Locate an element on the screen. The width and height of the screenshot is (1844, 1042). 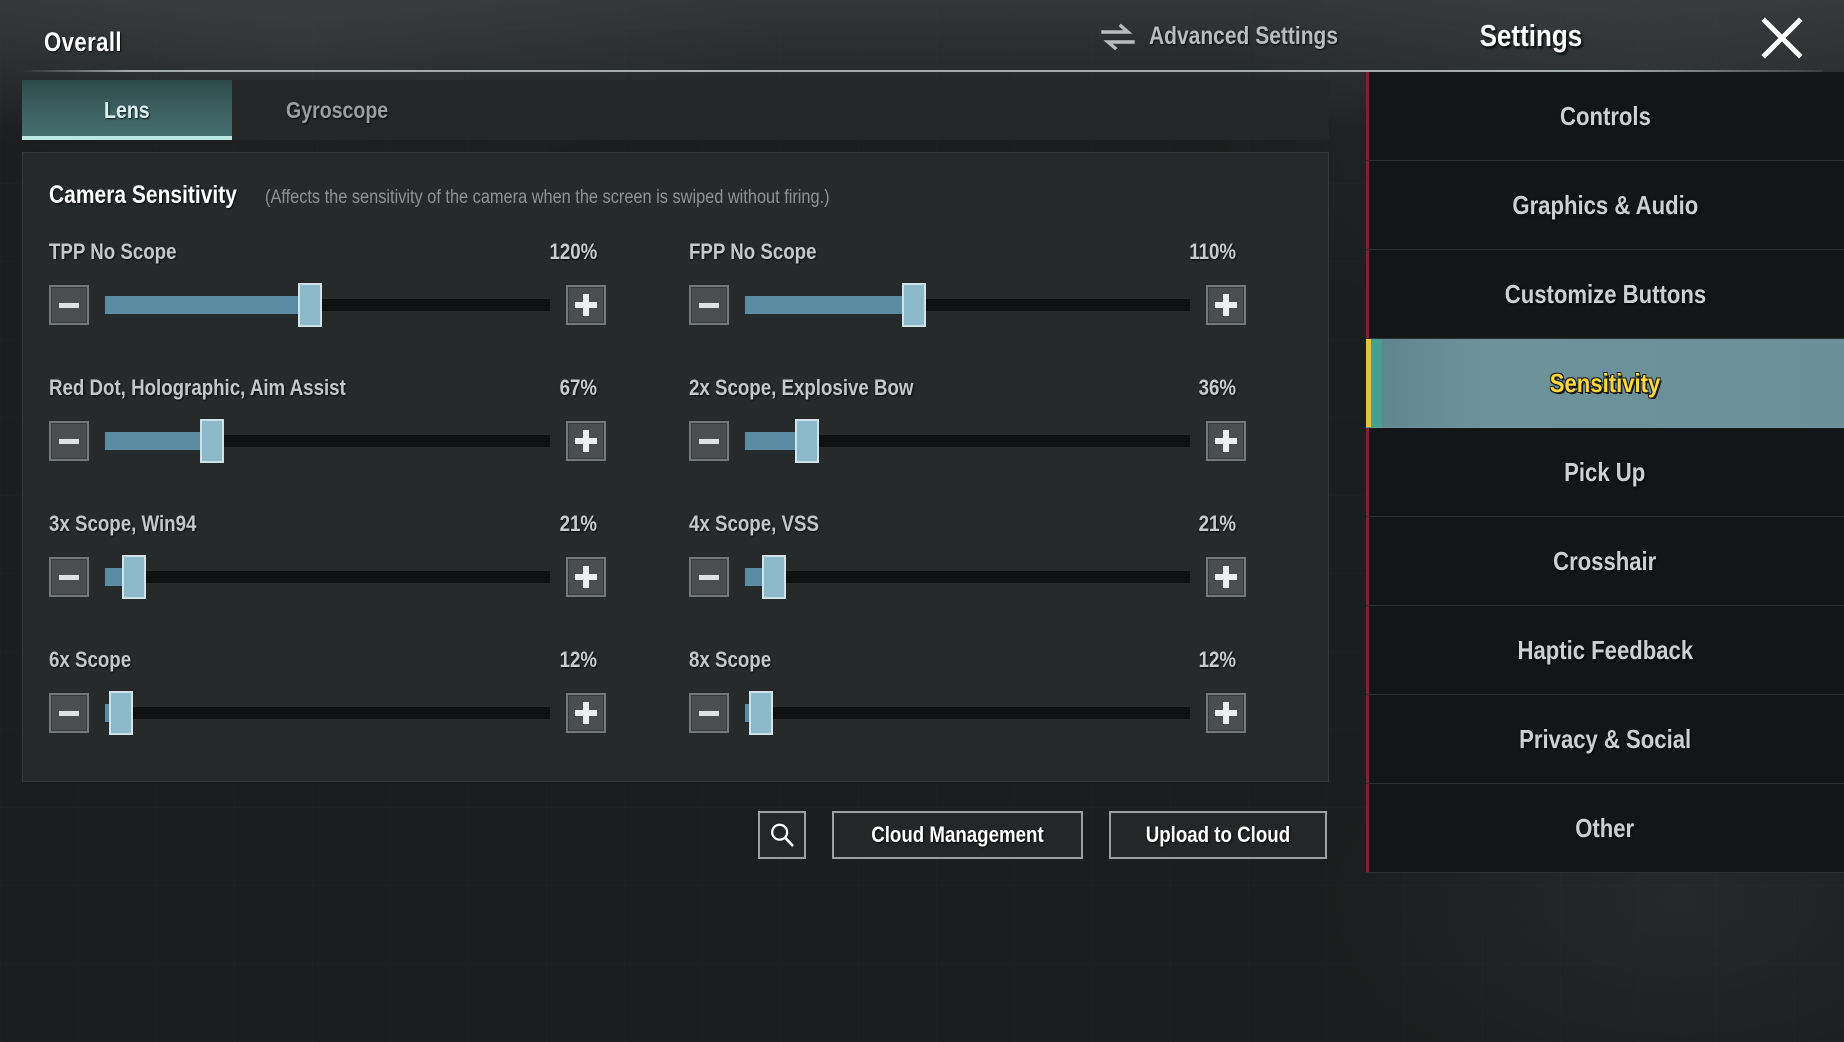
sidebar-item-pick-up: Pick Up is located at coordinates (1605, 472).